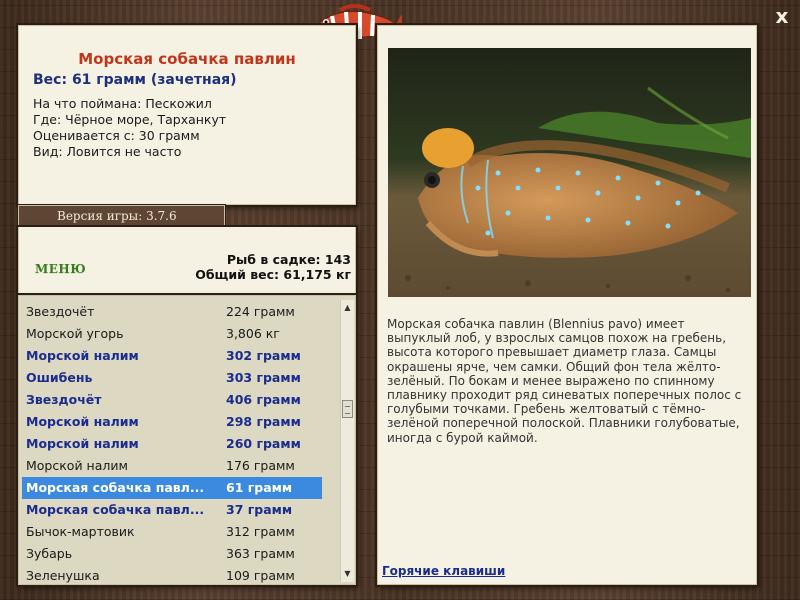 The image size is (800, 600). Describe the element at coordinates (172, 356) in the screenshot. I see `list-item: Морской налим 302 грамм` at that location.